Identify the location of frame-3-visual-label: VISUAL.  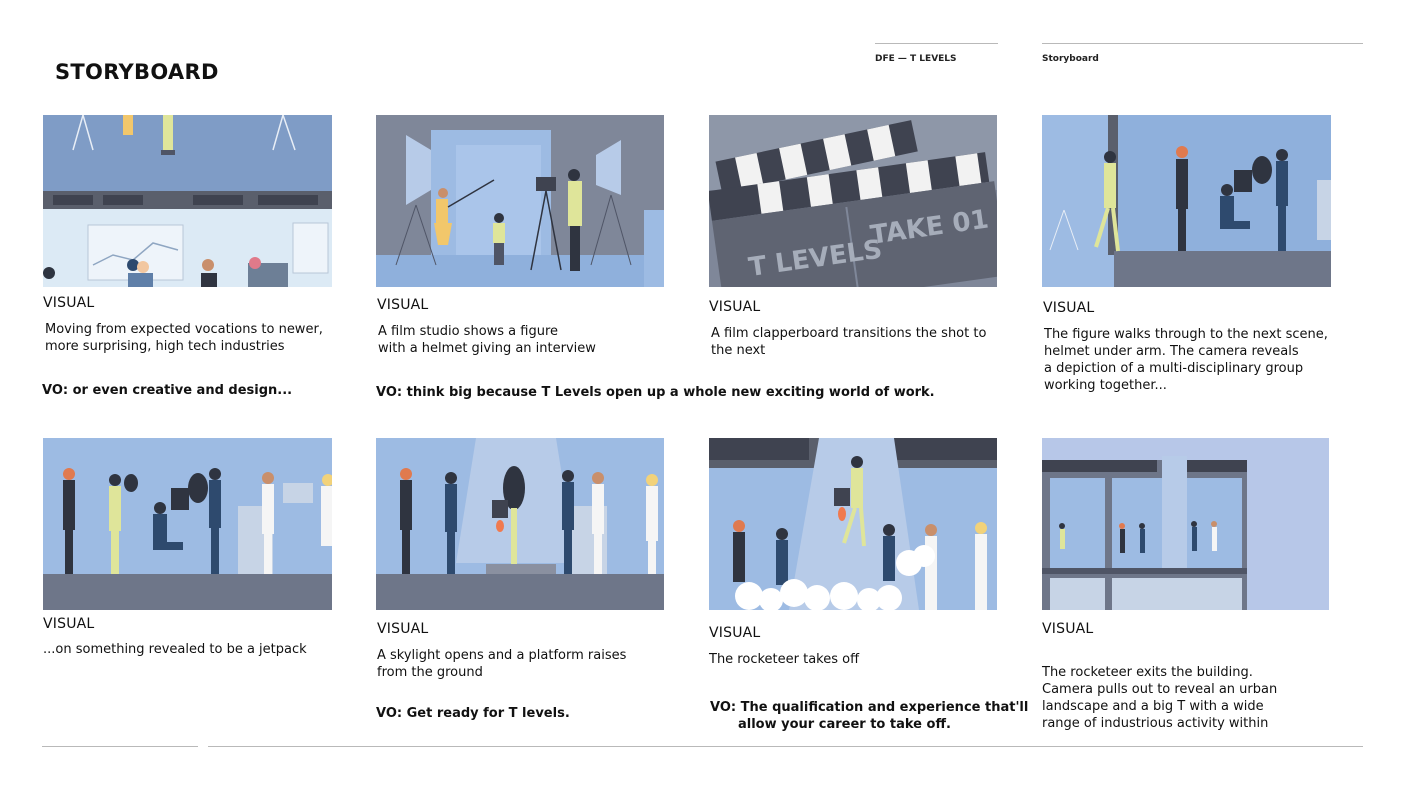
(735, 307).